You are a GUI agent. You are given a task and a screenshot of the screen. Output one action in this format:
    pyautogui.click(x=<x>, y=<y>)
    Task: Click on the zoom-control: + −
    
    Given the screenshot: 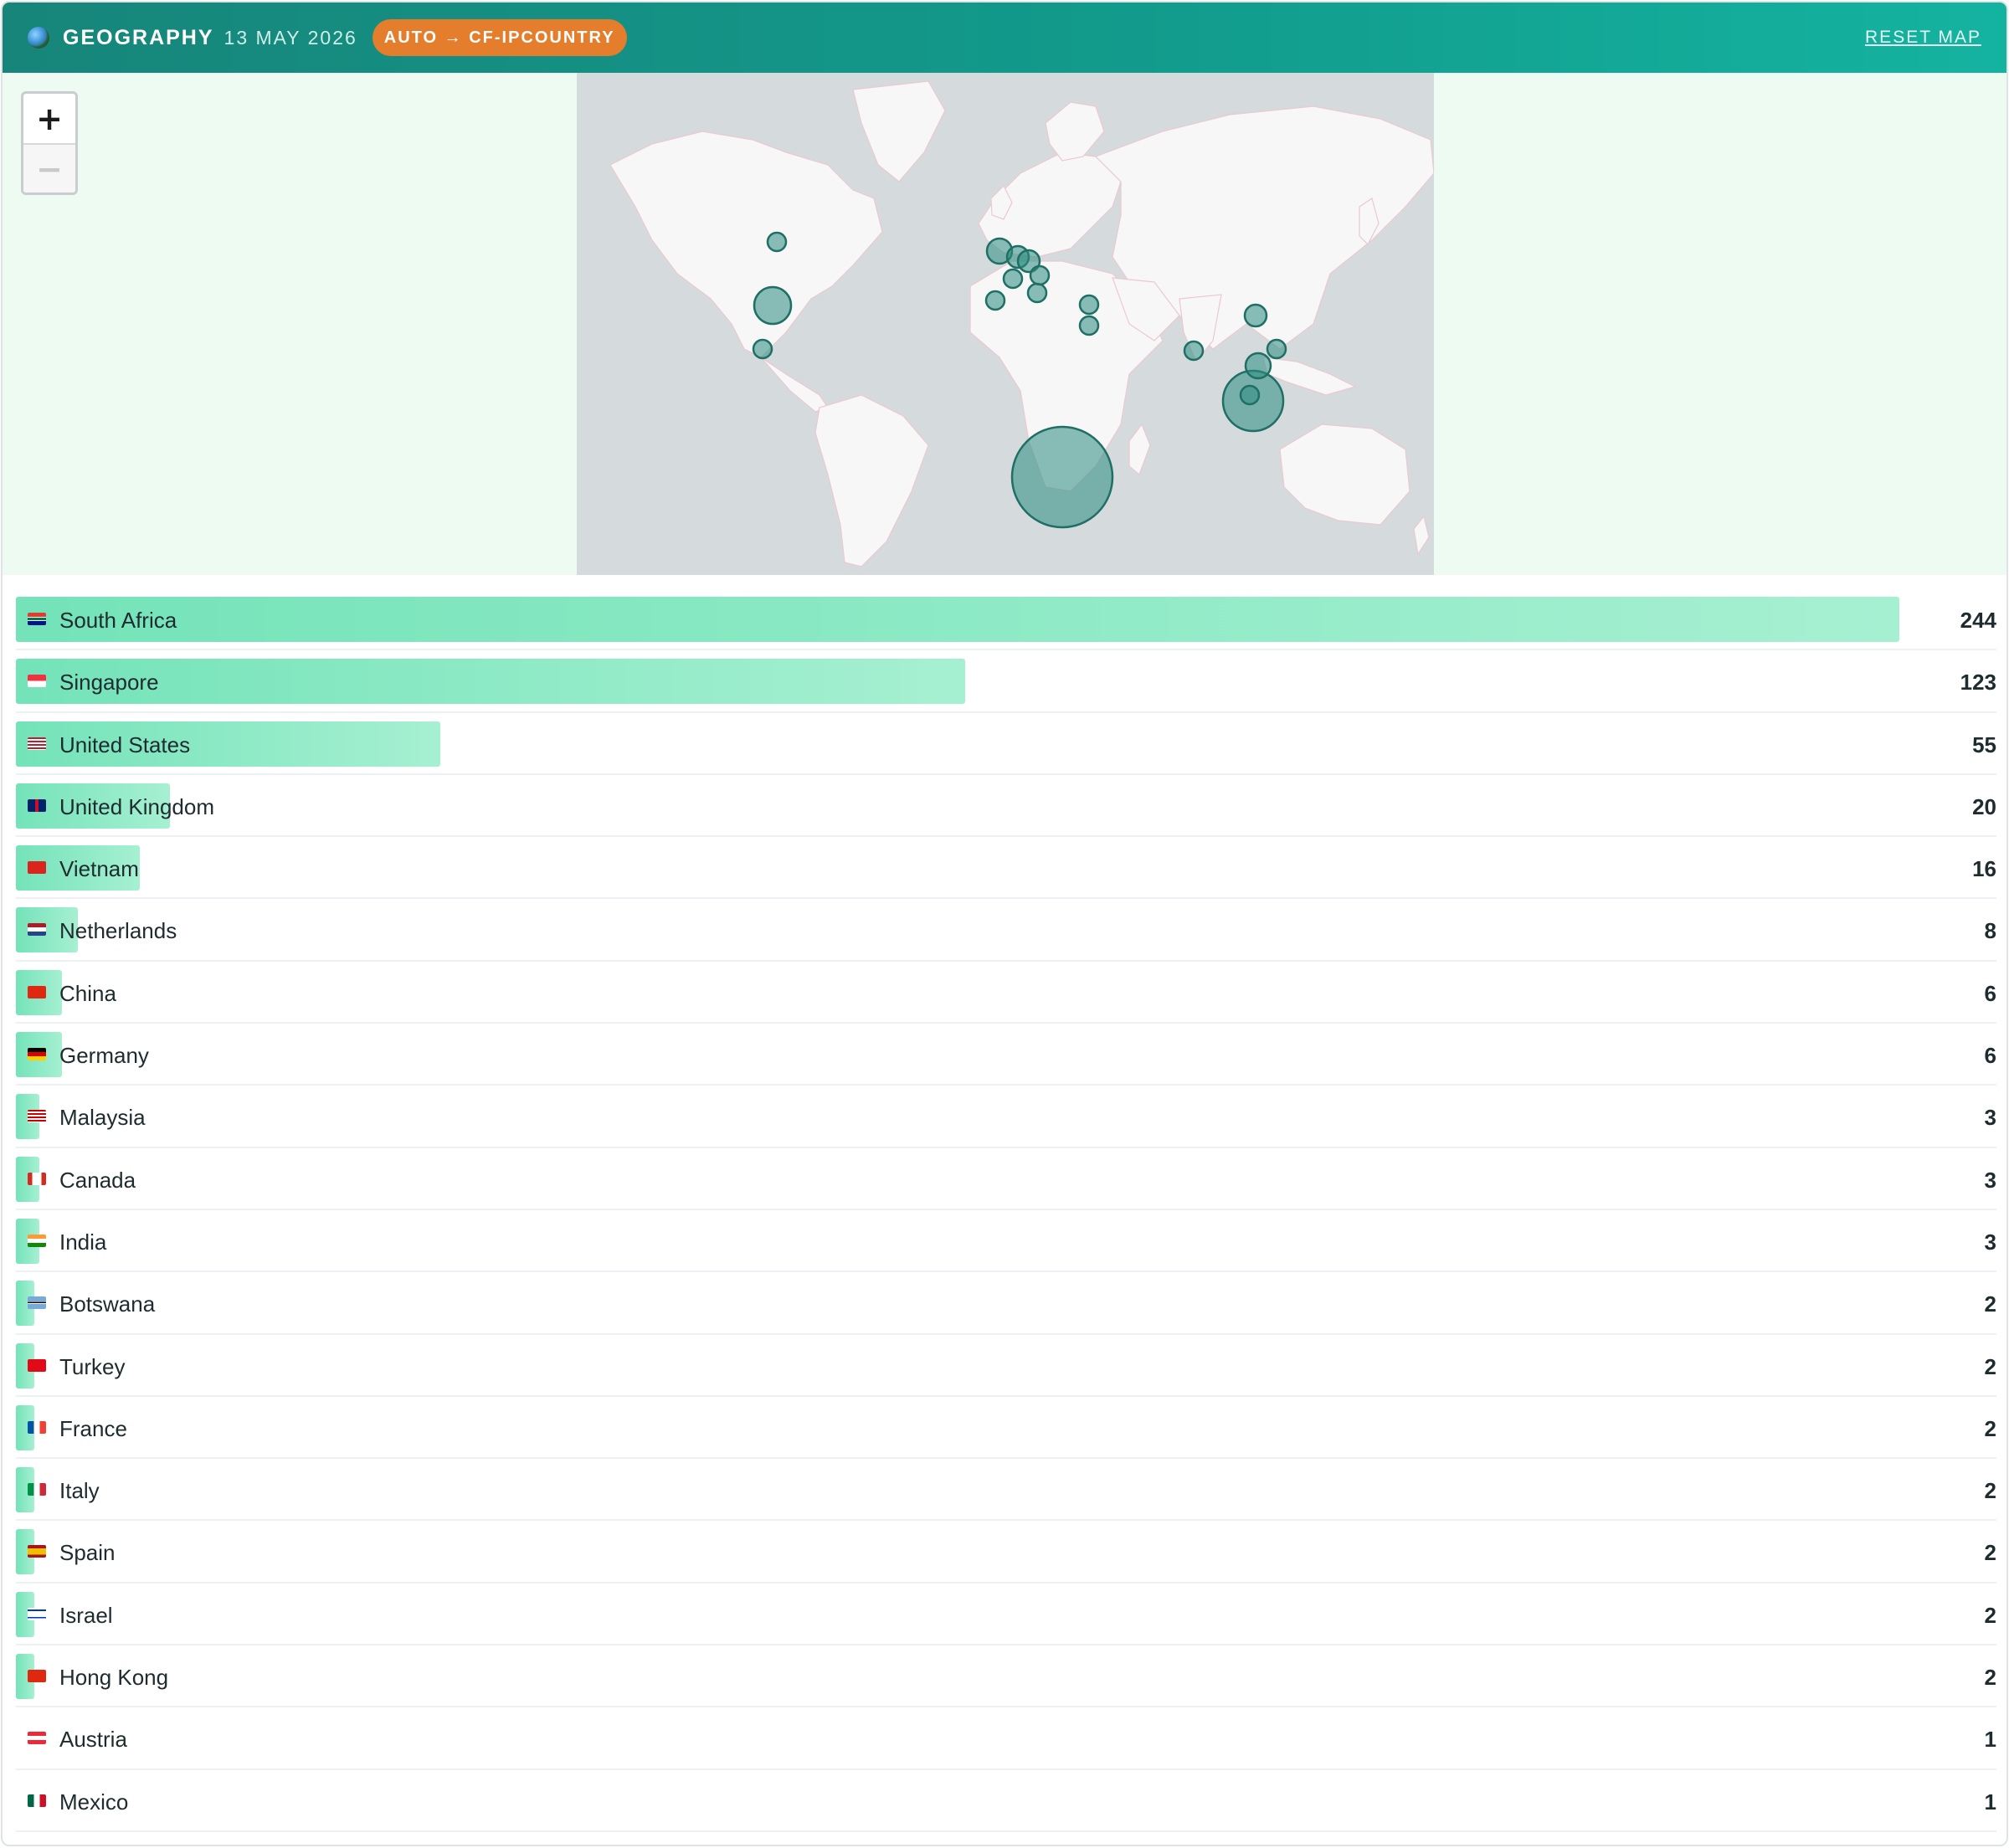 What is the action you would take?
    pyautogui.click(x=49, y=143)
    